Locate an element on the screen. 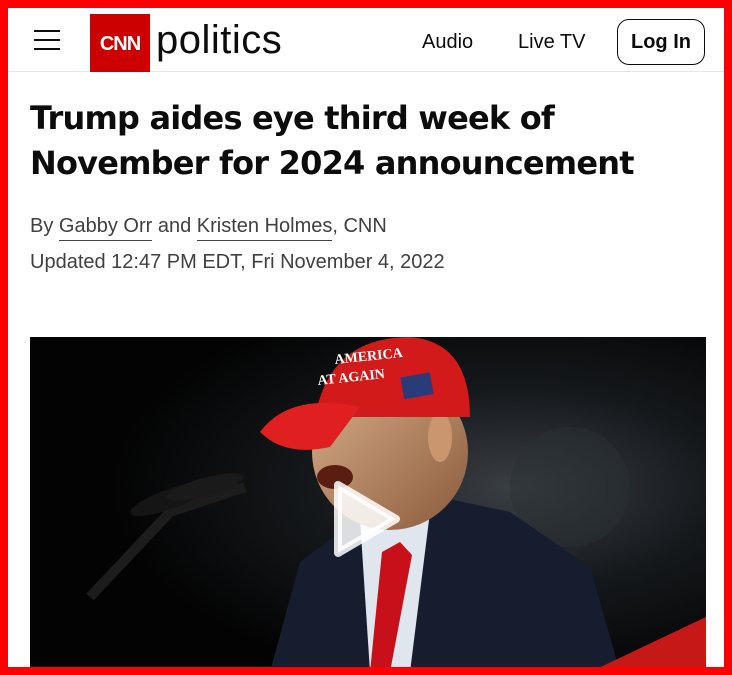 The image size is (732, 675). author-link-kristen-holmes: Kristen Holmes is located at coordinates (264, 228).